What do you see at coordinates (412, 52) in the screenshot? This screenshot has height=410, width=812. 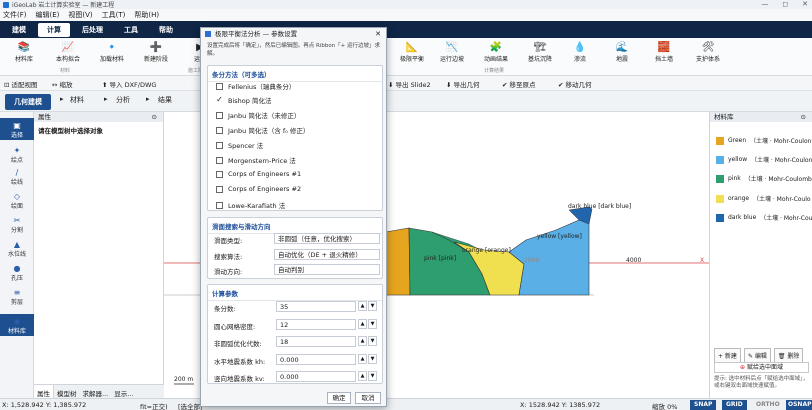 I see `ribbon-limit-equilibrium-button: 📐 极限平衡` at bounding box center [412, 52].